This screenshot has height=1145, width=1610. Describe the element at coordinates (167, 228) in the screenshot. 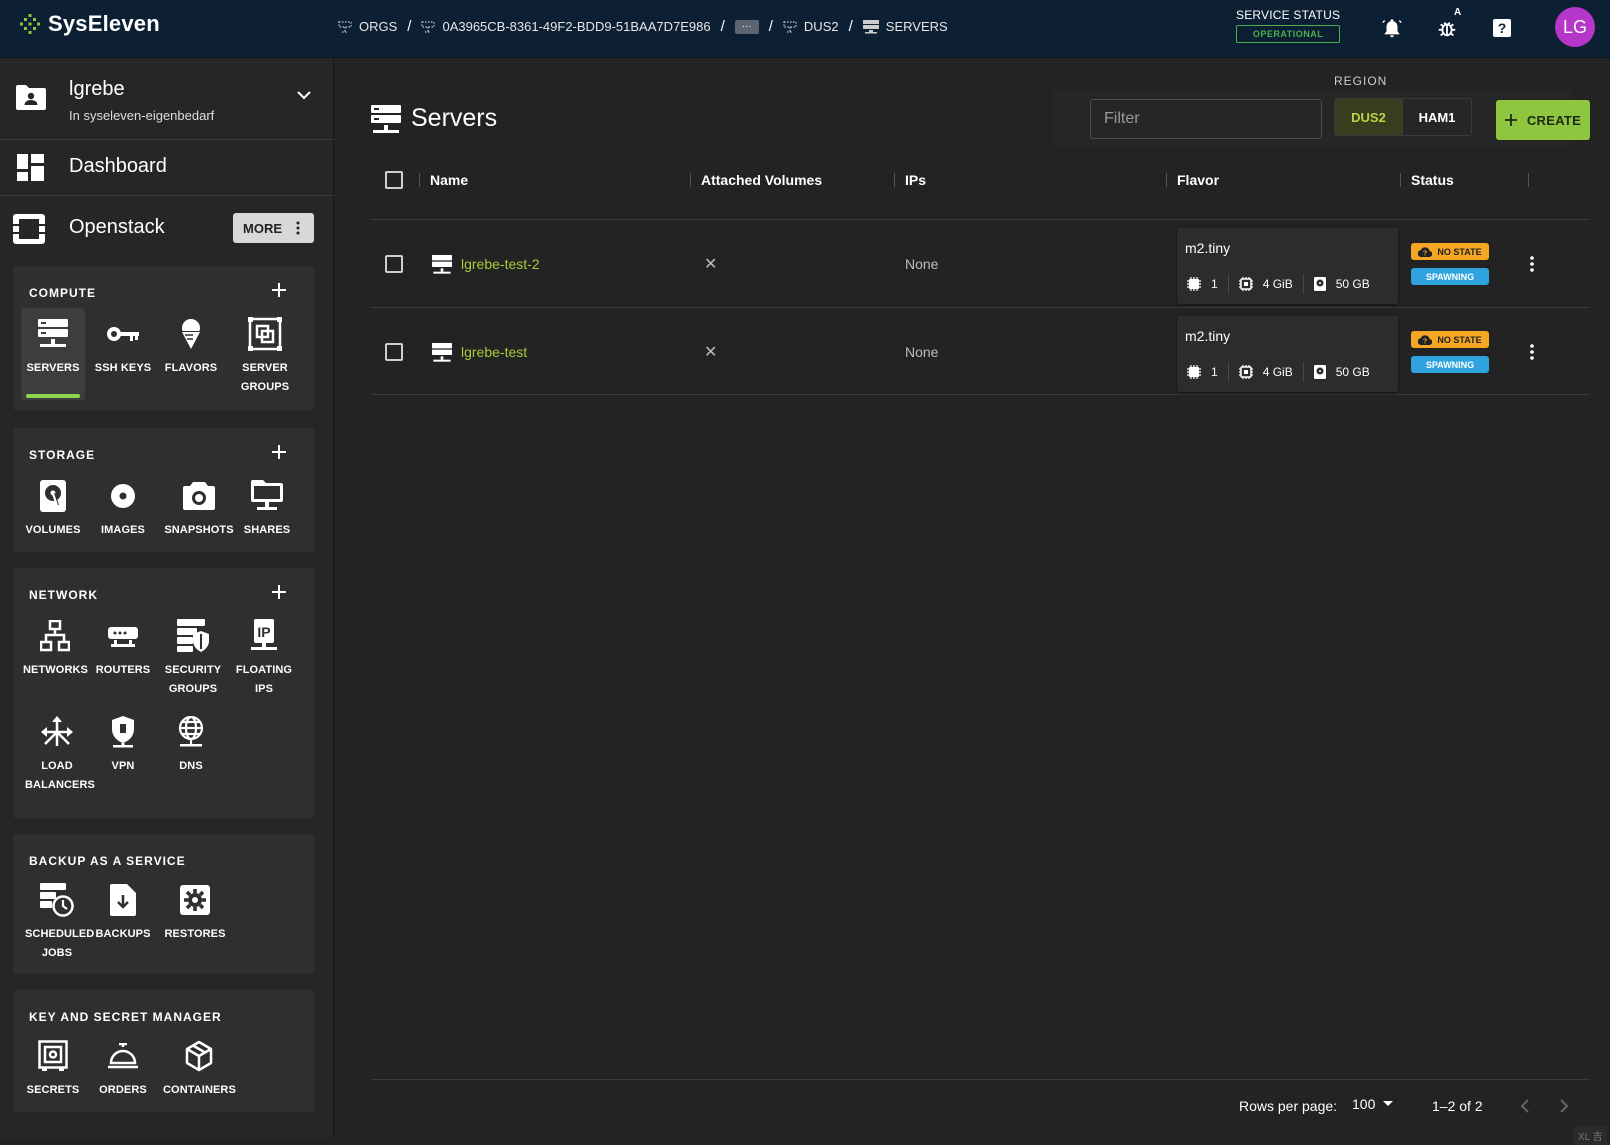

I see `nav-openstack: Openstack MORE` at that location.